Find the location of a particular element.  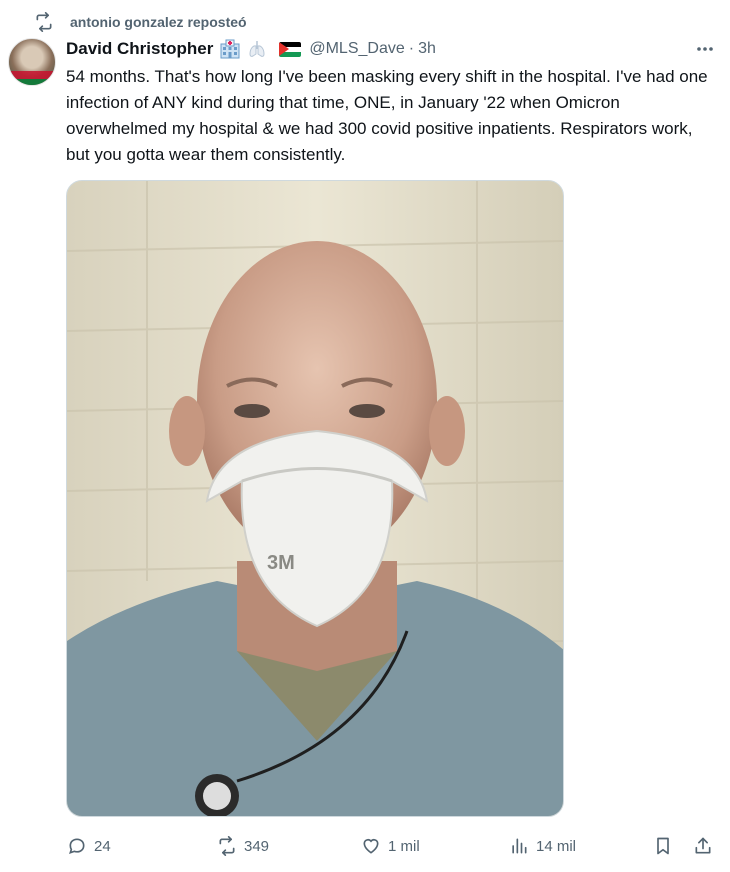

views-chart-icon is located at coordinates (519, 846).